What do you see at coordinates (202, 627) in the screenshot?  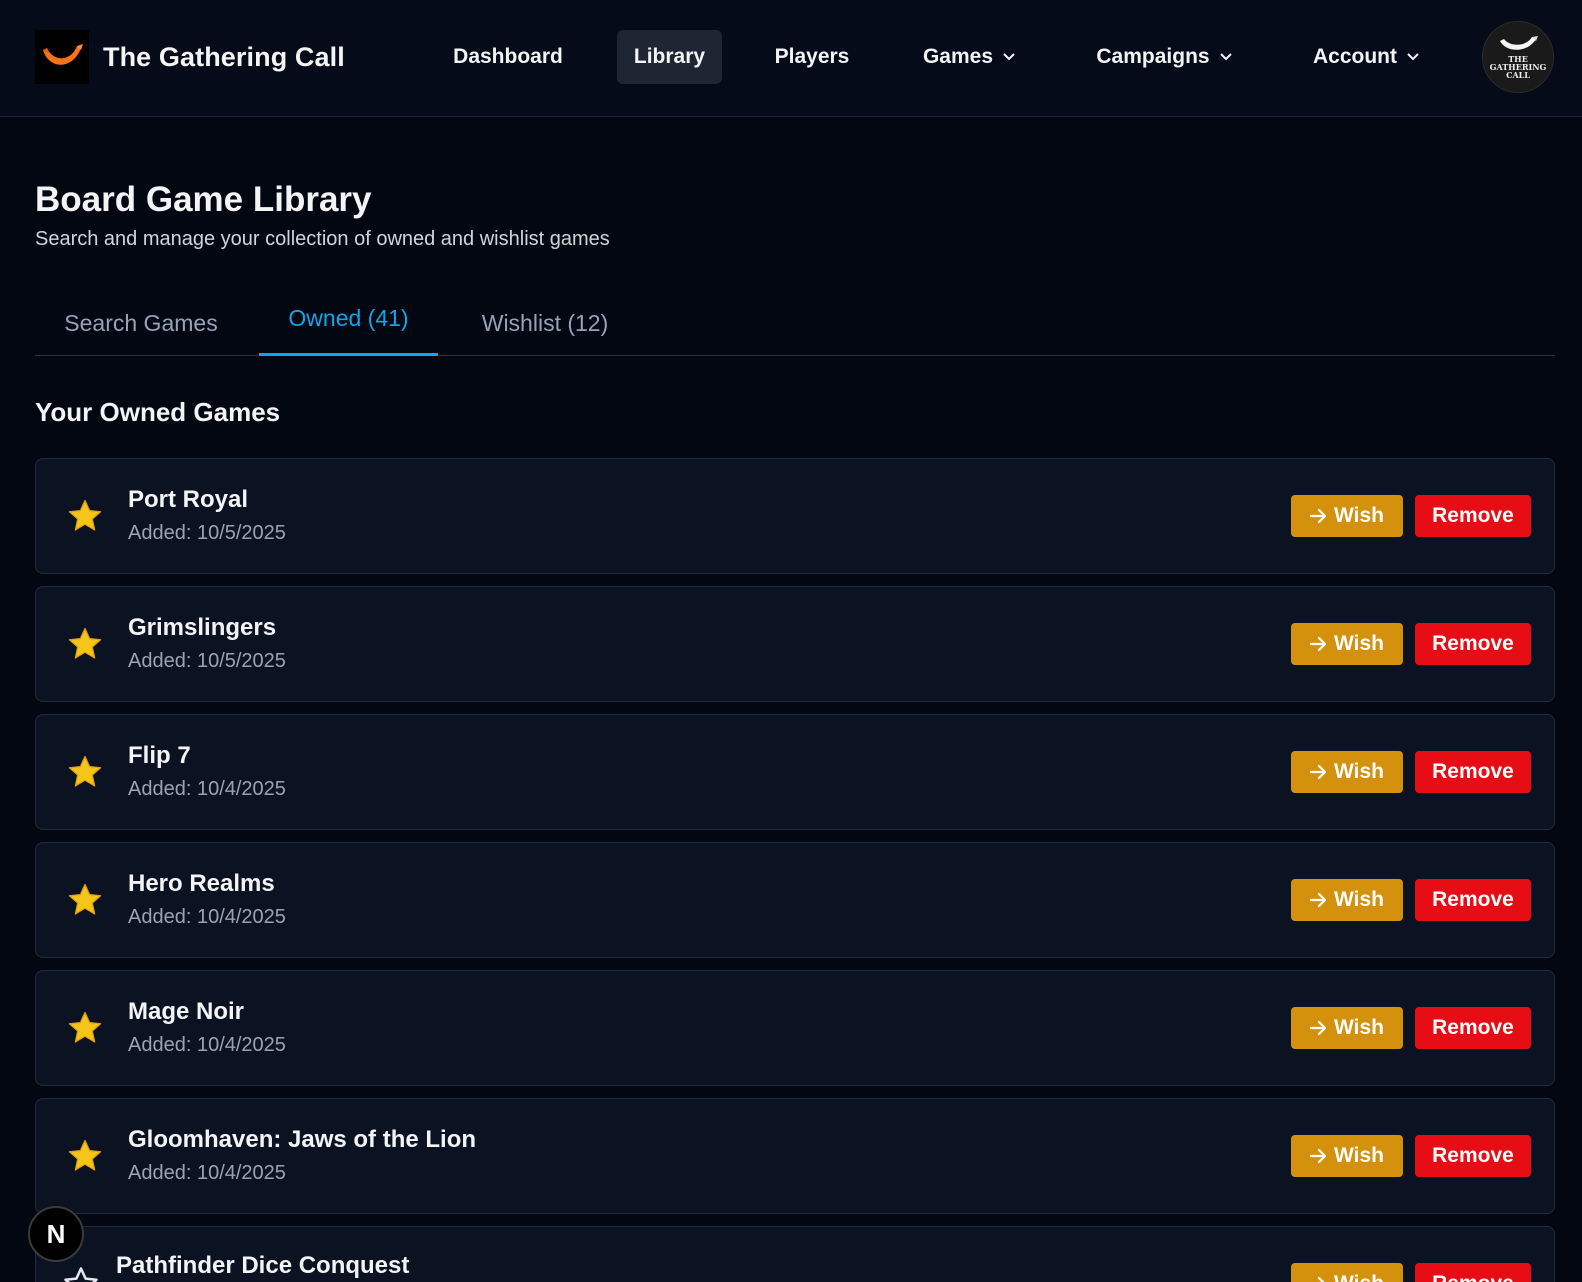 I see `game-name: Grimslingers` at bounding box center [202, 627].